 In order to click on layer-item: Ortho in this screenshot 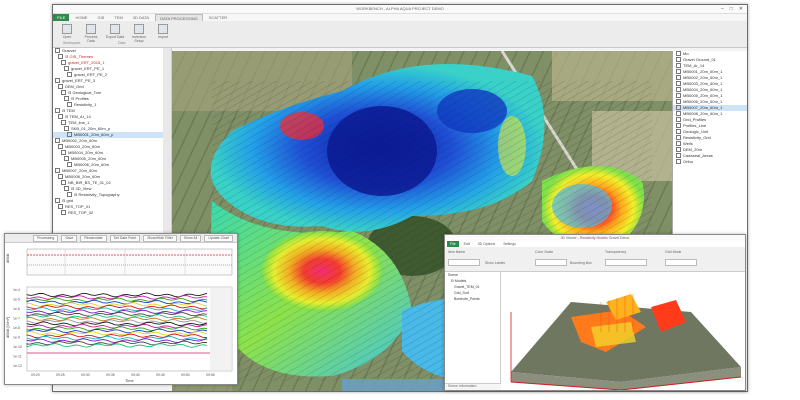, I will do `click(710, 162)`.